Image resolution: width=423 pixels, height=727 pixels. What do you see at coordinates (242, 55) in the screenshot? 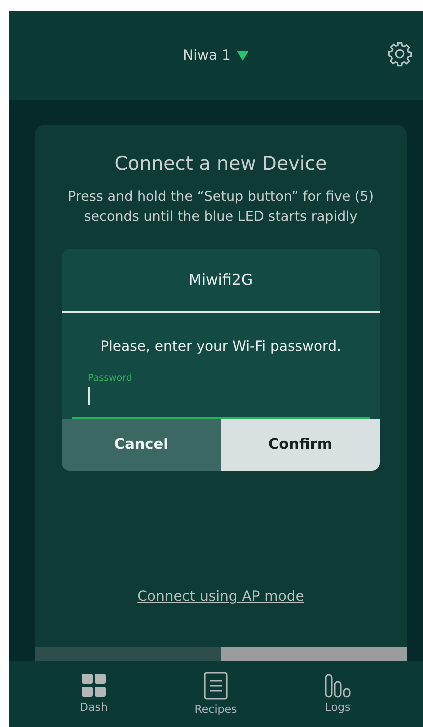
I see `dropdown-arrow-icon` at bounding box center [242, 55].